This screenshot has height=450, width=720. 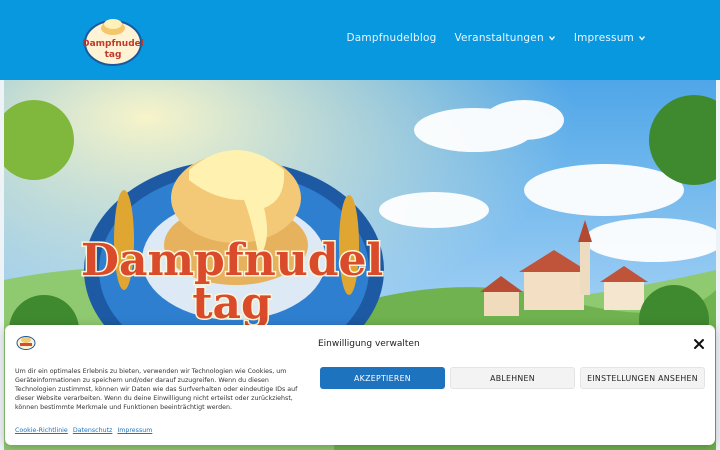 I want to click on view-preferences-button: EINSTELLUNGEN ANSEHEN, so click(x=642, y=378).